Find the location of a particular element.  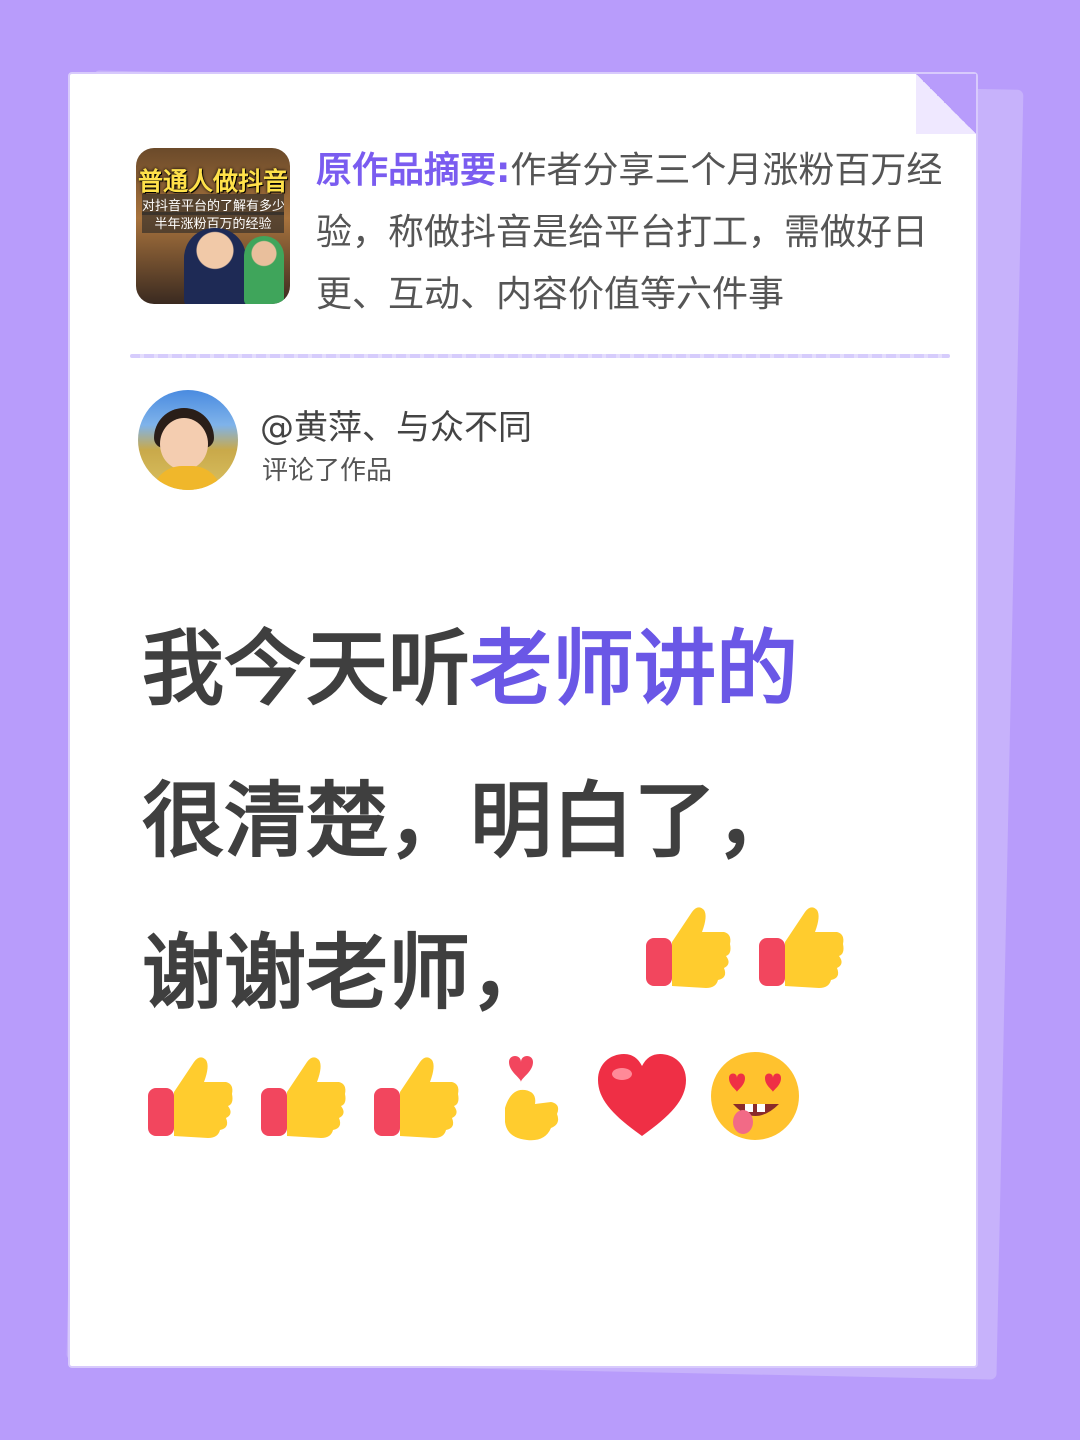

page-curl-decoration is located at coordinates (946, 104).